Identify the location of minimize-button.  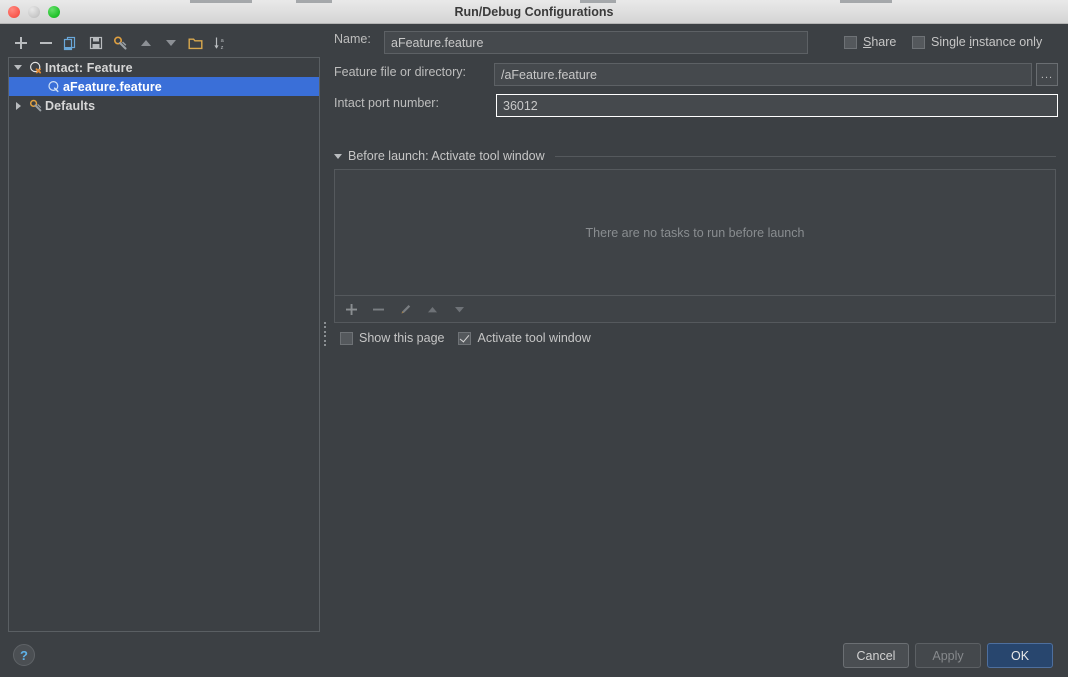
(34, 12).